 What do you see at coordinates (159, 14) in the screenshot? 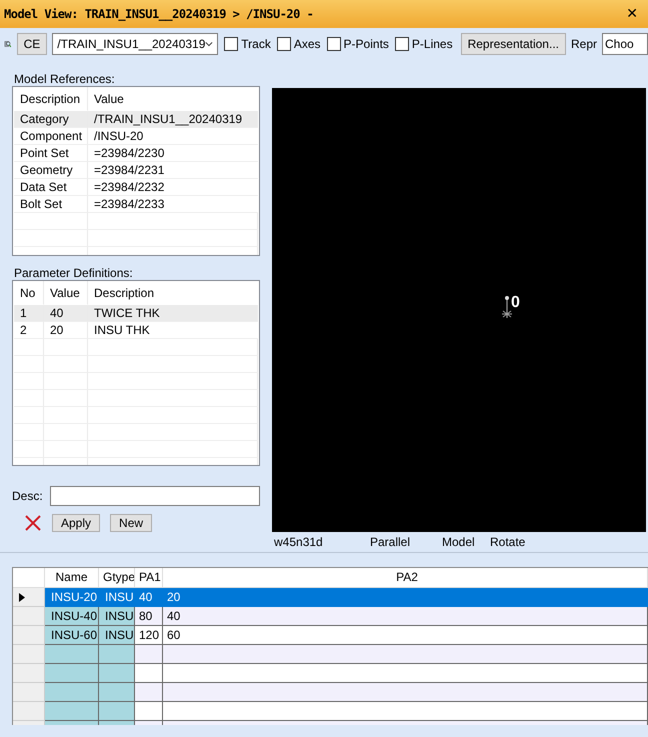
I see `window-title: Model View: TRAIN_INSU1__20240319 > /INSU-20 -` at bounding box center [159, 14].